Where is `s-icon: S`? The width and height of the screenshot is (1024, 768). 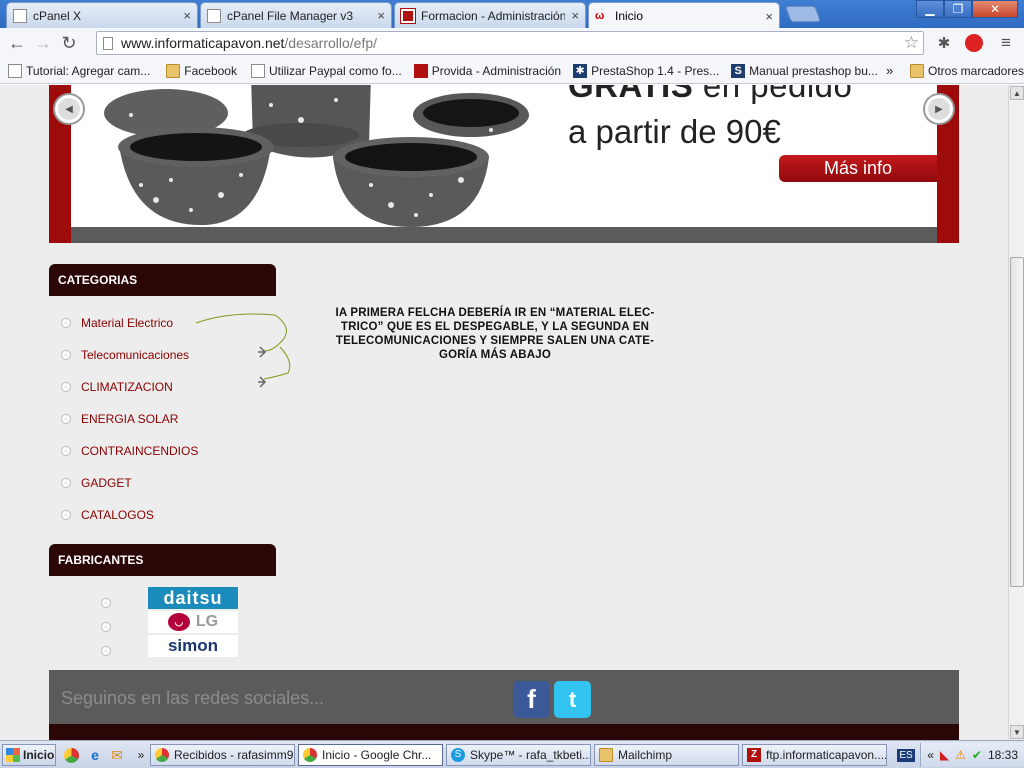 s-icon: S is located at coordinates (738, 70).